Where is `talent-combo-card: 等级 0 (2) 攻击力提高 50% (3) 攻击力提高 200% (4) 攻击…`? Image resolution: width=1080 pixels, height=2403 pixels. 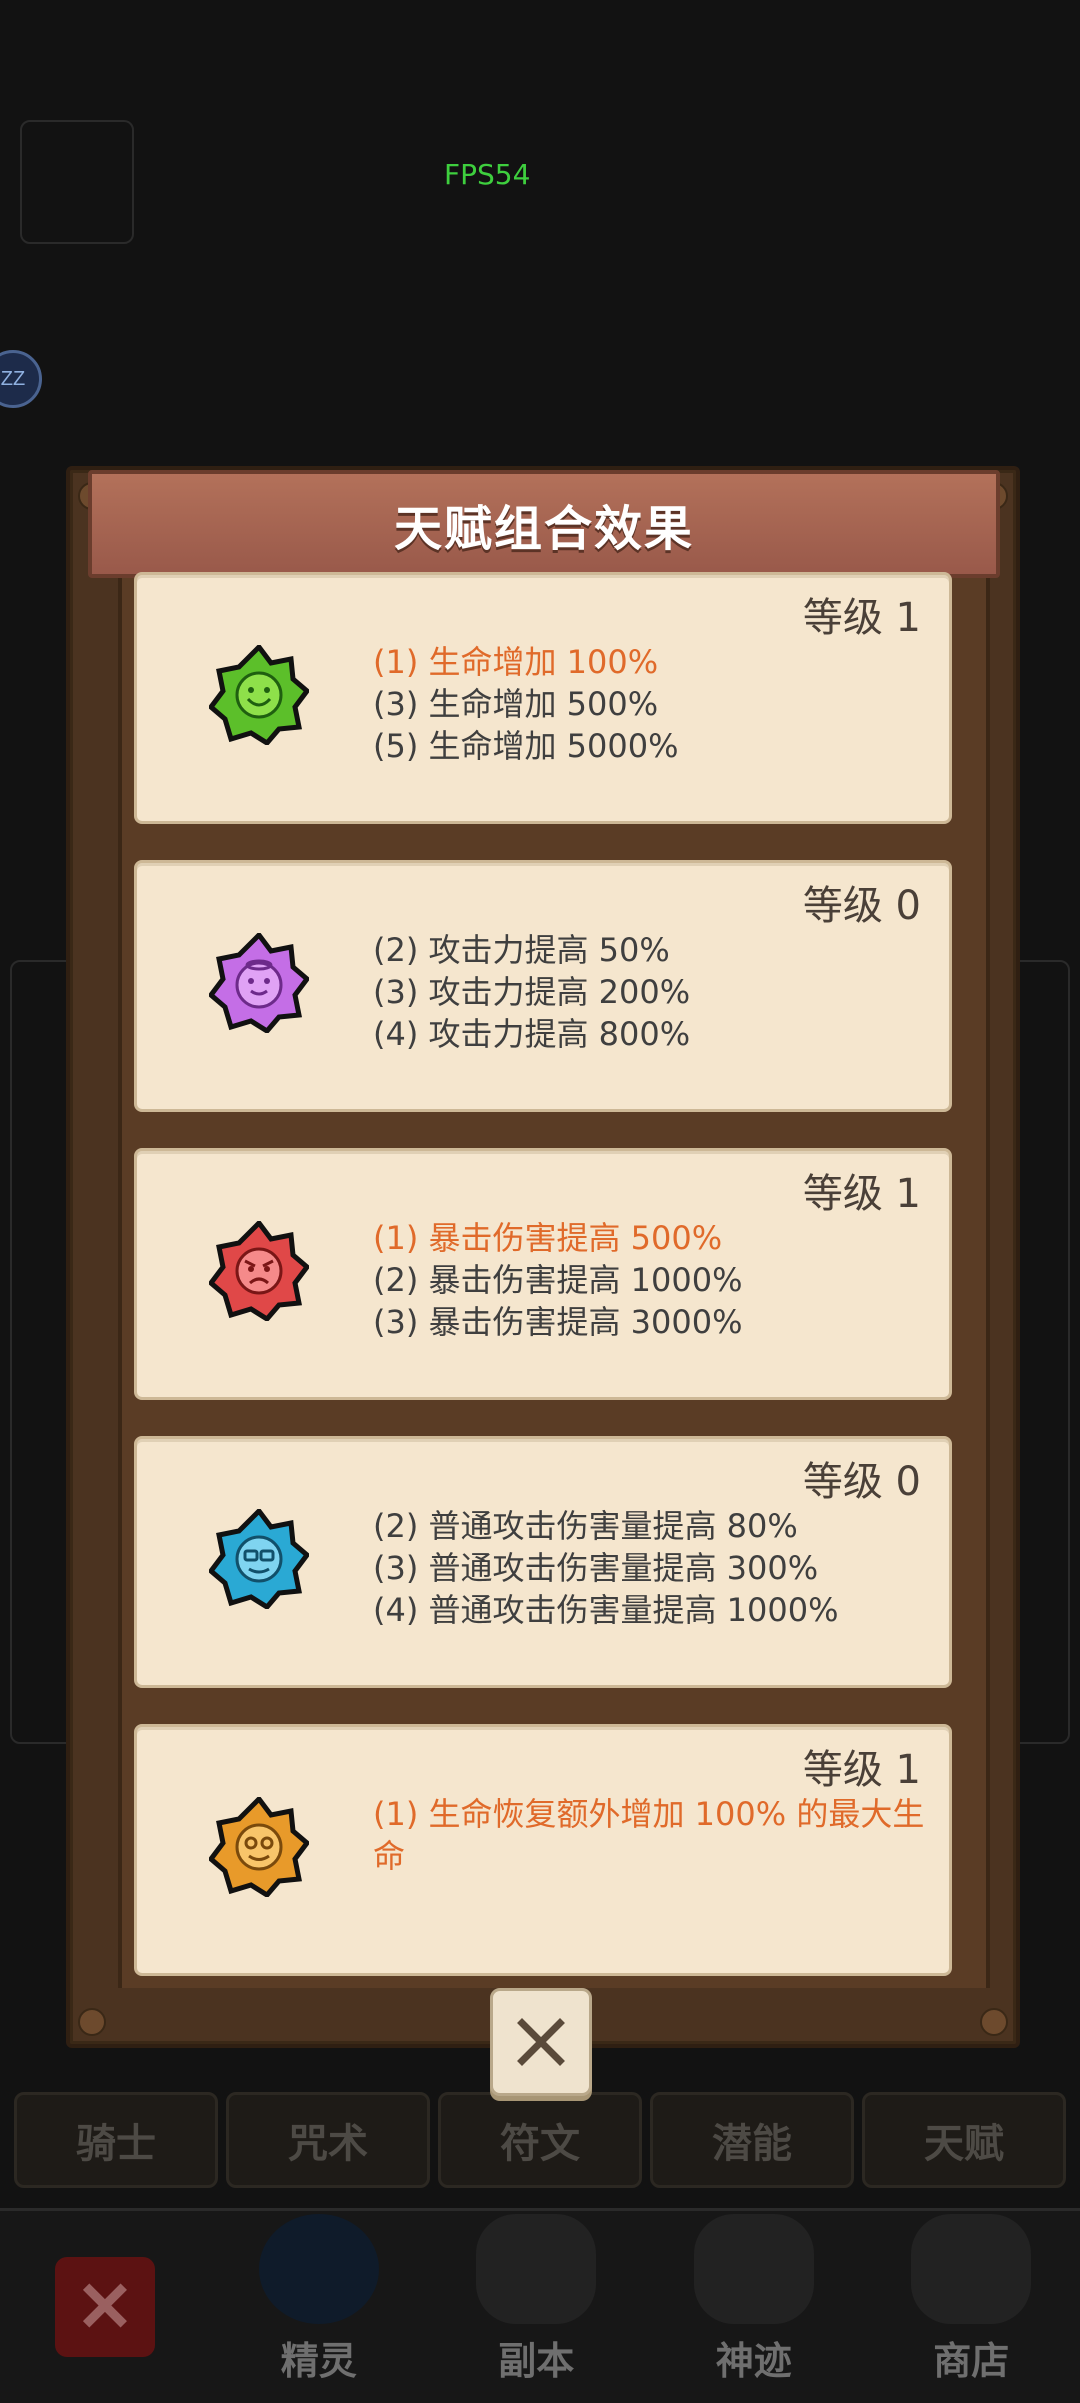
talent-combo-card: 等级 0 (2) 攻击力提高 50% (3) 攻击力提高 200% (4) 攻击… is located at coordinates (543, 986).